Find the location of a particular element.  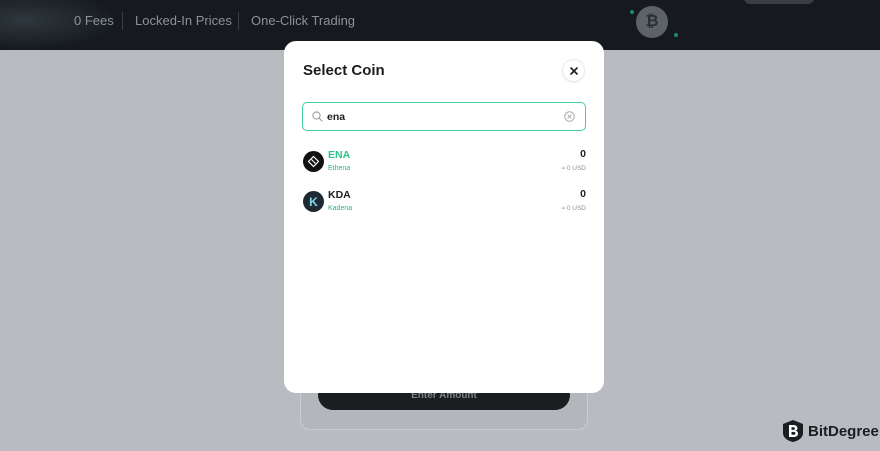

feature-one-click-trading: One-Click Trading is located at coordinates (303, 20).